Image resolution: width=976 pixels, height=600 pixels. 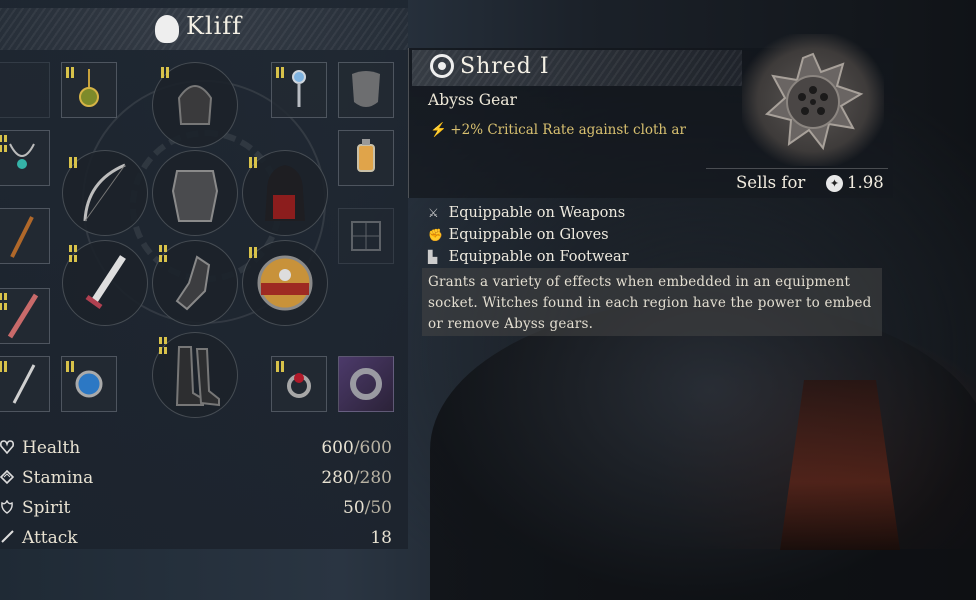 What do you see at coordinates (438, 130) in the screenshot?
I see `claw-icon: ⚡` at bounding box center [438, 130].